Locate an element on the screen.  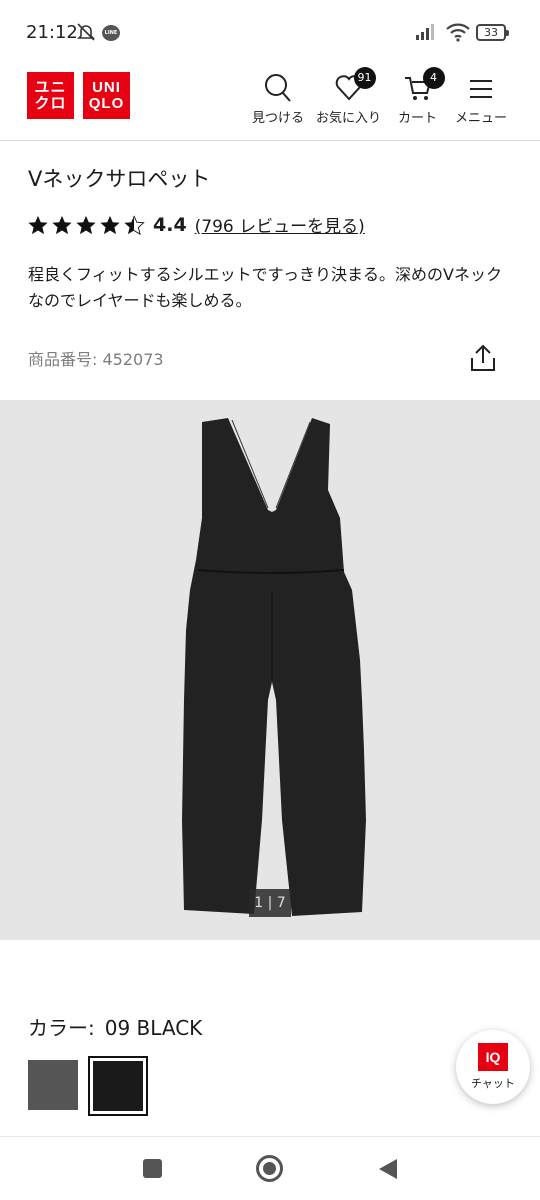
product-number: 商品番号: 452073 is located at coordinates (96, 359).